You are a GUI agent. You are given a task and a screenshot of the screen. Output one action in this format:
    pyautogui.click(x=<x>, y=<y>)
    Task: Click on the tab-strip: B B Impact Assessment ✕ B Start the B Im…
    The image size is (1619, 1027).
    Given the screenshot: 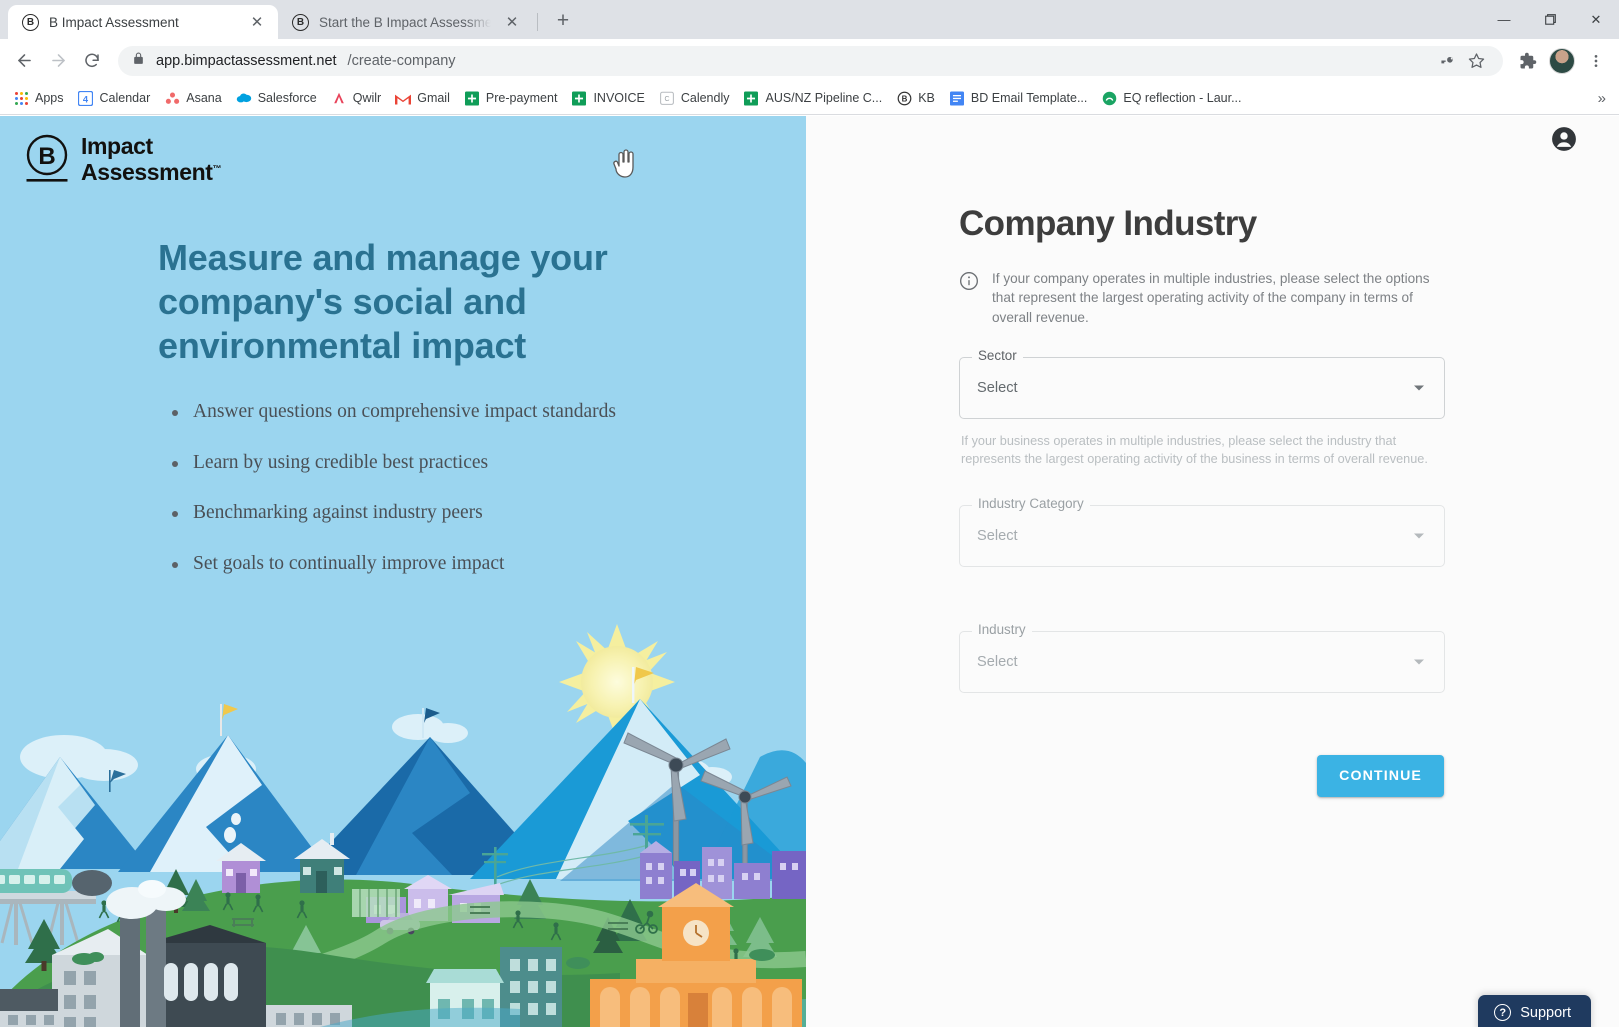 What is the action you would take?
    pyautogui.click(x=809, y=19)
    